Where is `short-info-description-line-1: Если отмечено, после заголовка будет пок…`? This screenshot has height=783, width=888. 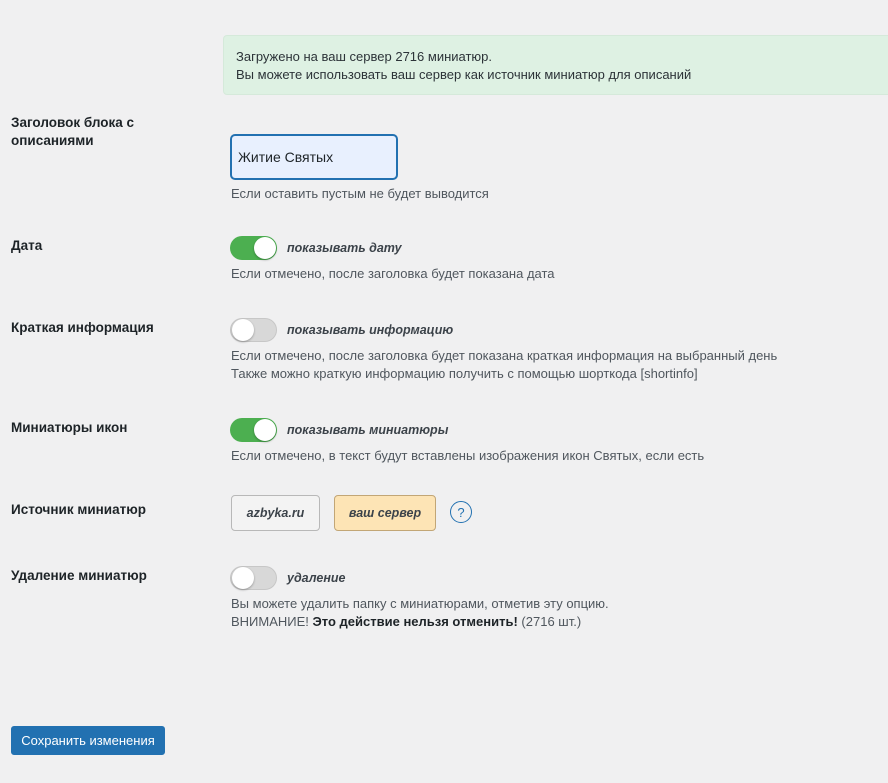 short-info-description-line-1: Если отмечено, после заголовка будет пок… is located at coordinates (504, 355).